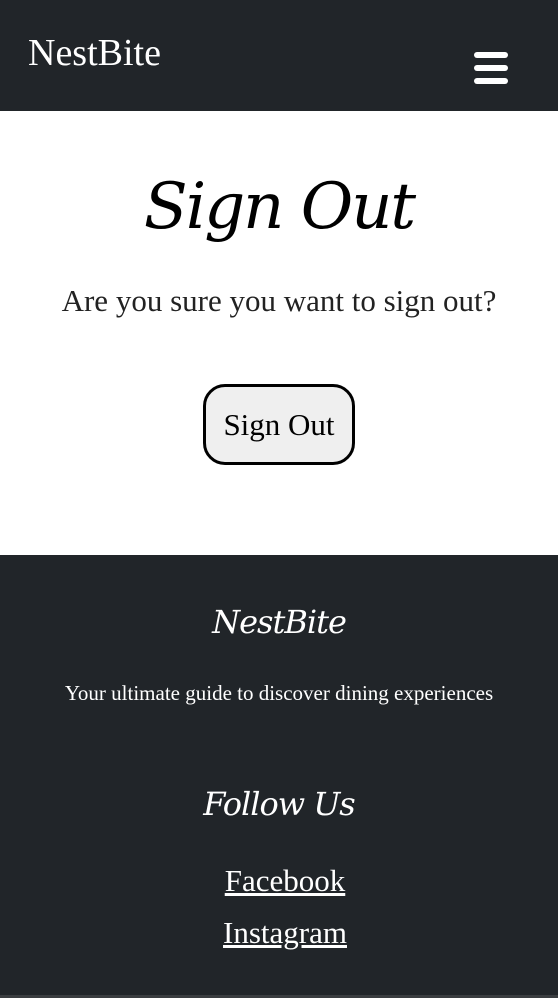 The height and width of the screenshot is (998, 558). What do you see at coordinates (491, 81) in the screenshot?
I see `menu-bar-bottom` at bounding box center [491, 81].